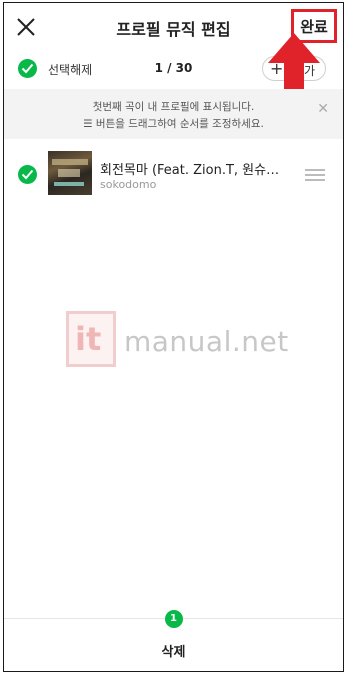  Describe the element at coordinates (206, 341) in the screenshot. I see `watermark-text: manual.net` at that location.